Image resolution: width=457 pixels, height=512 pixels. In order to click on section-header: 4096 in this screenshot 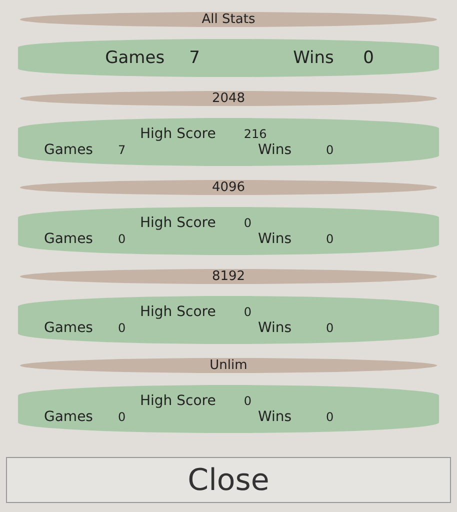, I will do `click(228, 187)`.